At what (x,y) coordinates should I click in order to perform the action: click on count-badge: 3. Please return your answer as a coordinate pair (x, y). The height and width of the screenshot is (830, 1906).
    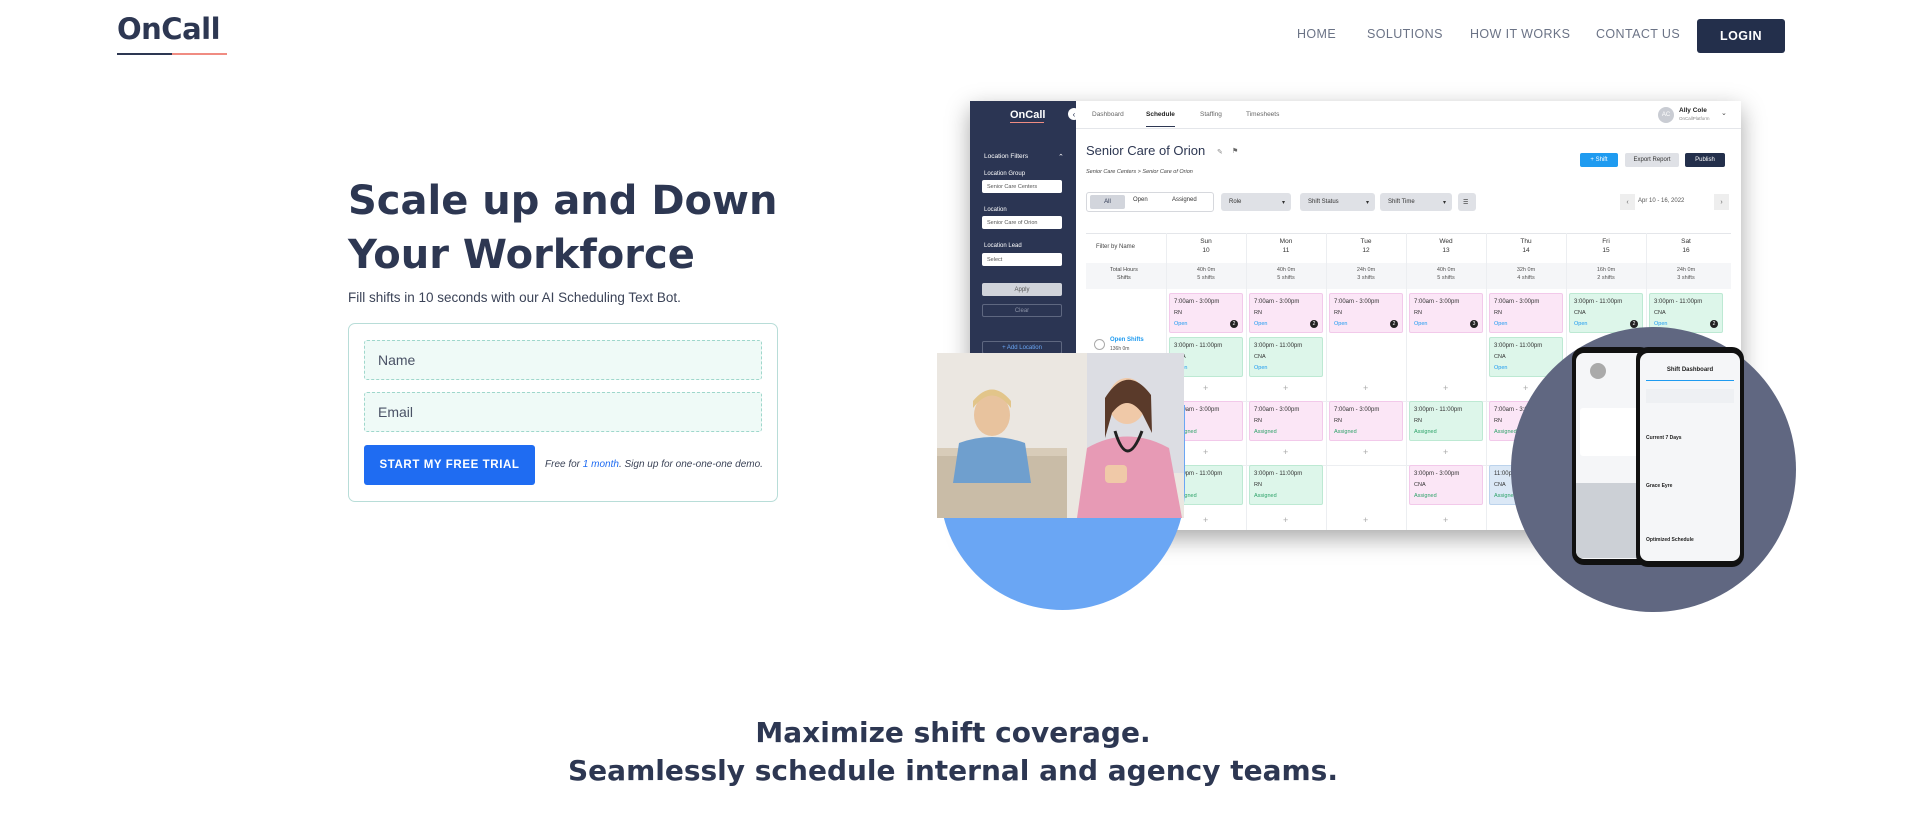
    Looking at the image, I should click on (1474, 324).